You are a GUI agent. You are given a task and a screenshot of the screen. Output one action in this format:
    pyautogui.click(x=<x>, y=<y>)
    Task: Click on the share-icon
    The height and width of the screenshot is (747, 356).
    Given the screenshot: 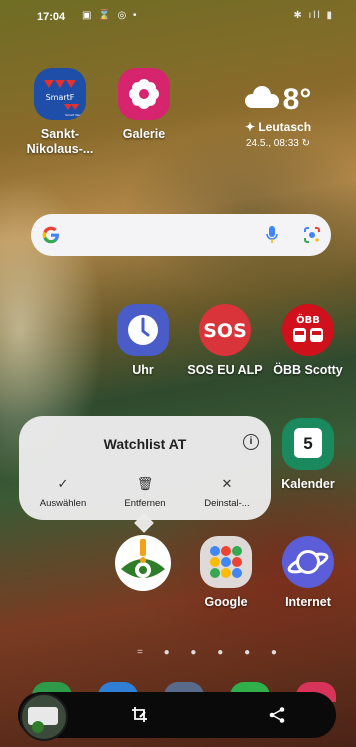 What is the action you would take?
    pyautogui.click(x=277, y=715)
    